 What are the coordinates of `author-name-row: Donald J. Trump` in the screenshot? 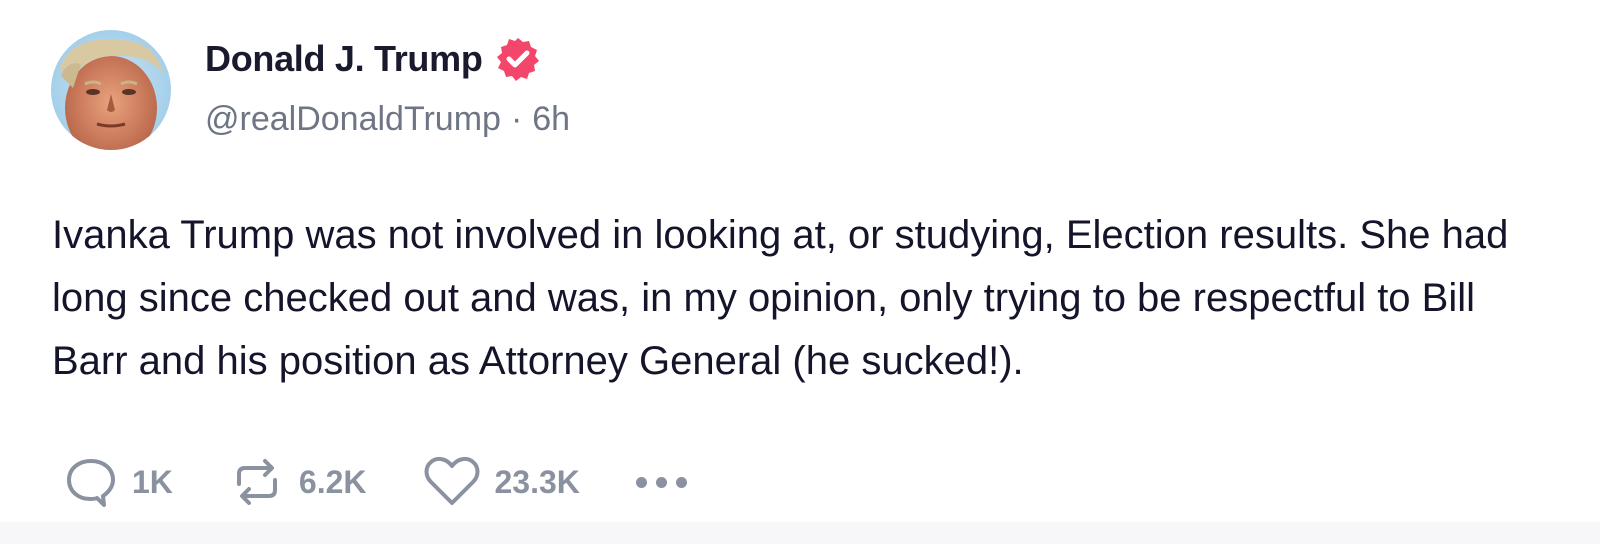 It's located at (373, 59).